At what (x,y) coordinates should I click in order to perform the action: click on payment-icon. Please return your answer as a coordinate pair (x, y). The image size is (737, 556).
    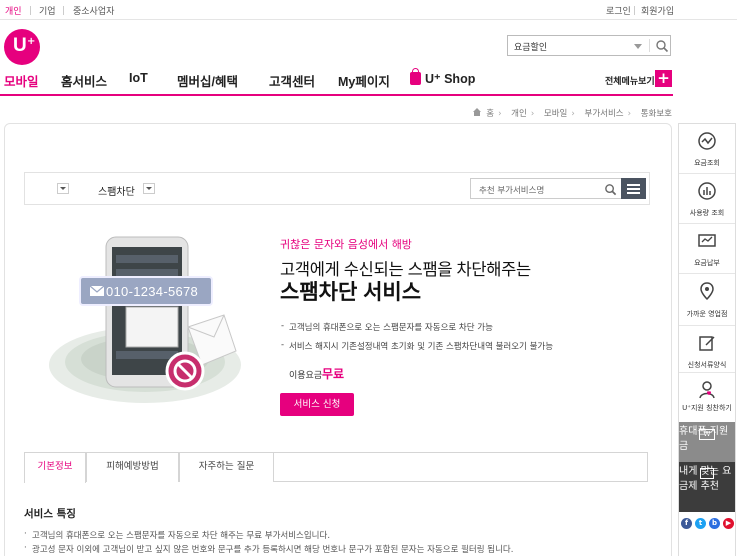
    Looking at the image, I should click on (707, 240).